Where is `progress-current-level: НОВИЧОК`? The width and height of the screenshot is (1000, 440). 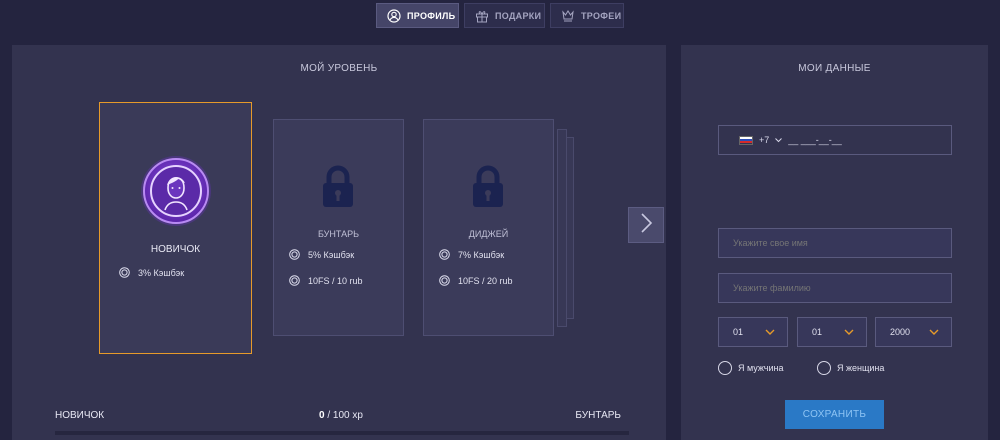 progress-current-level: НОВИЧОК is located at coordinates (80, 415).